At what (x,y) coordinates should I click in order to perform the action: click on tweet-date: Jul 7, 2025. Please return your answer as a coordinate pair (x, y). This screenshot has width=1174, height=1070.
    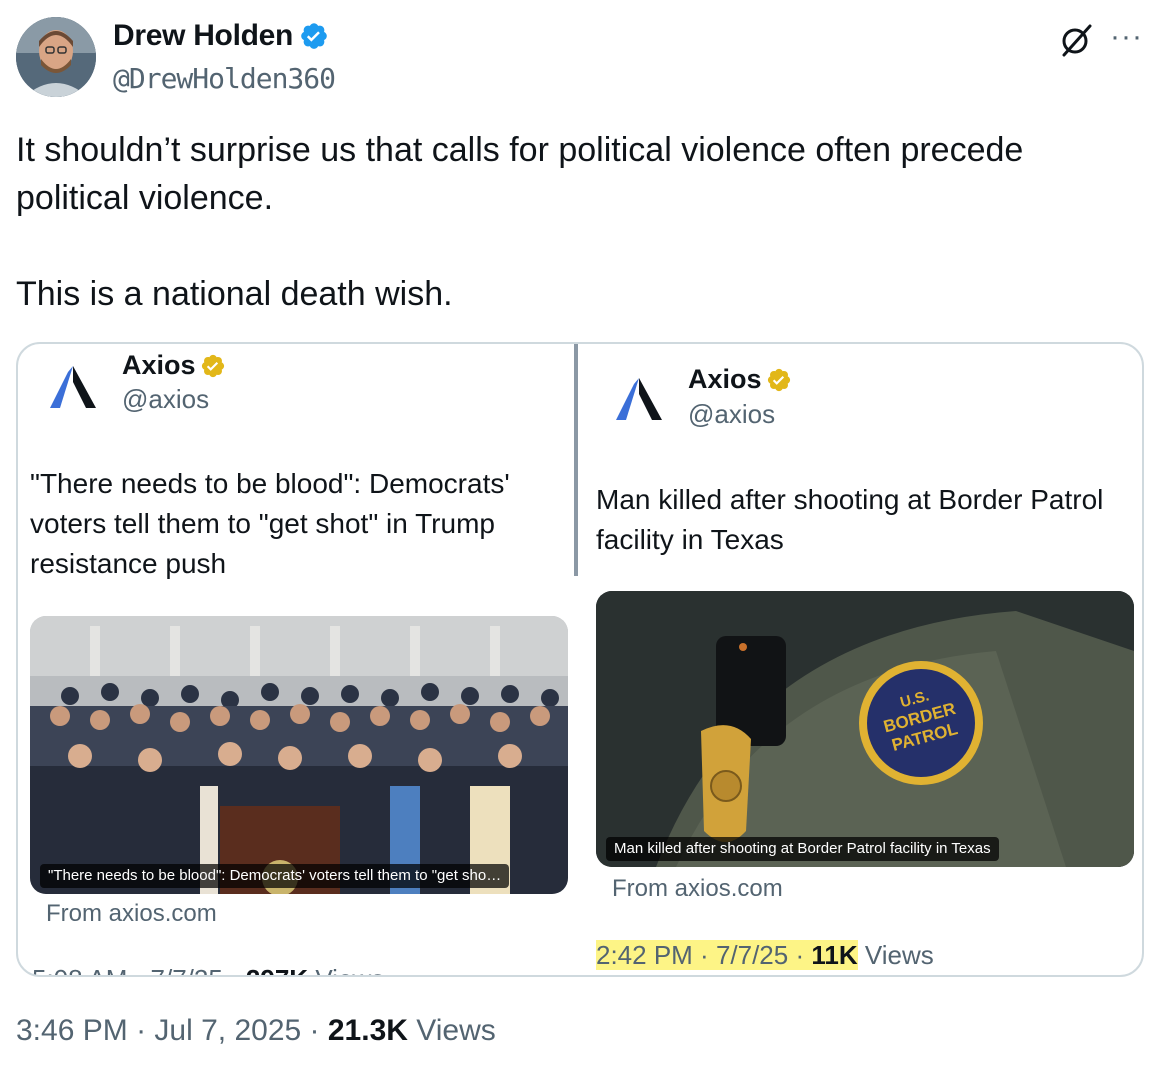
    Looking at the image, I should click on (227, 1030).